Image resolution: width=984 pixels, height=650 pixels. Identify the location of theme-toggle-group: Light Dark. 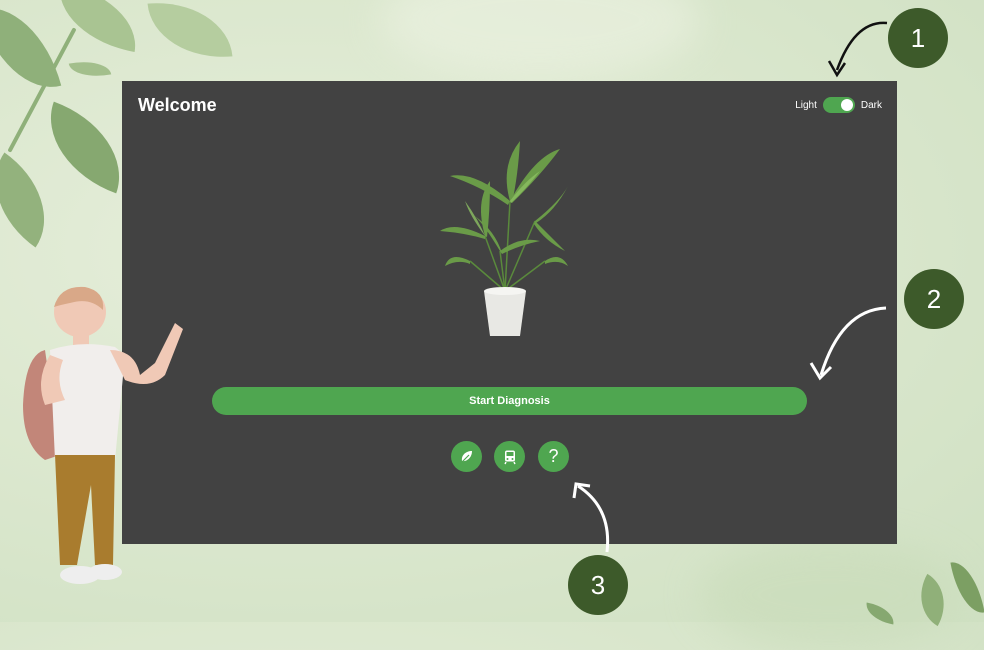
(838, 105).